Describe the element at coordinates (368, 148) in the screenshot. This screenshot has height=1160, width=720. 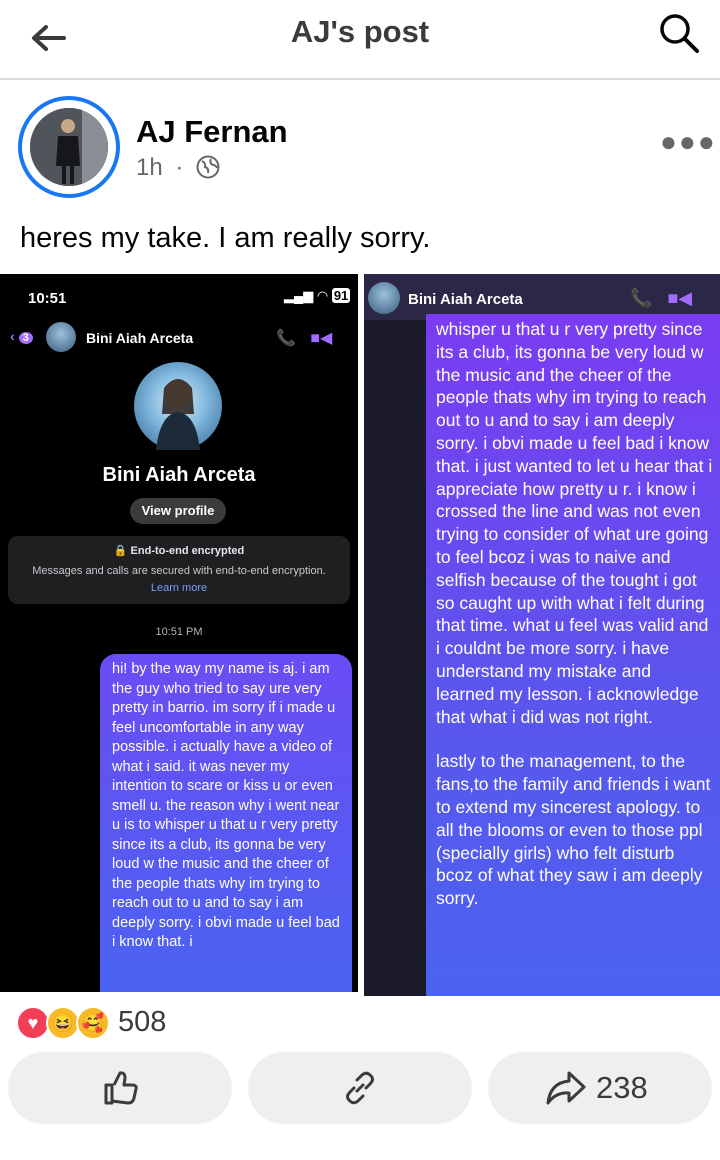
I see `post-header: AJ Fernan 1h · ●●●` at that location.